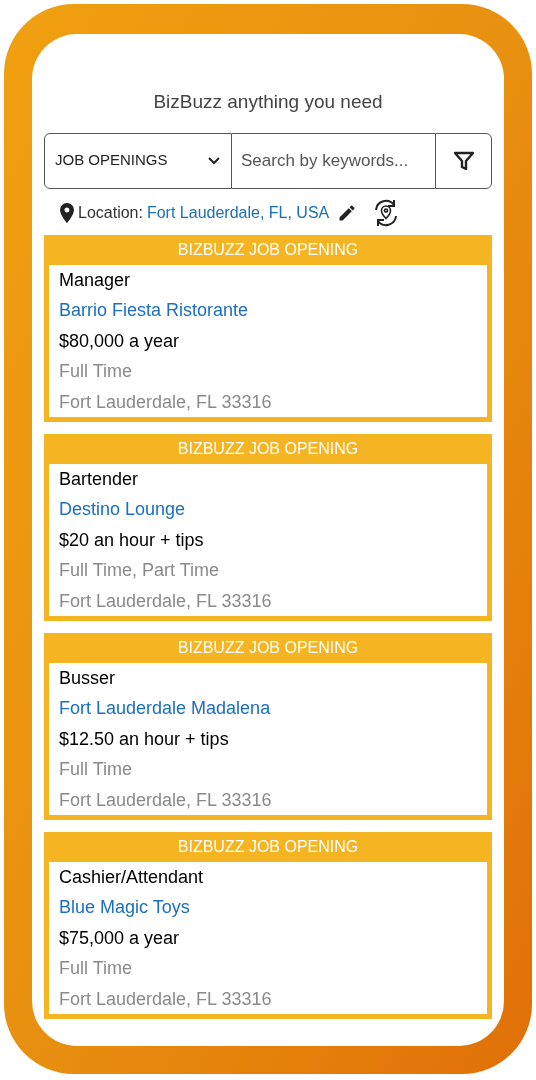 This screenshot has height=1080, width=536. I want to click on category-dropdown: JOB OPENINGS, so click(138, 160).